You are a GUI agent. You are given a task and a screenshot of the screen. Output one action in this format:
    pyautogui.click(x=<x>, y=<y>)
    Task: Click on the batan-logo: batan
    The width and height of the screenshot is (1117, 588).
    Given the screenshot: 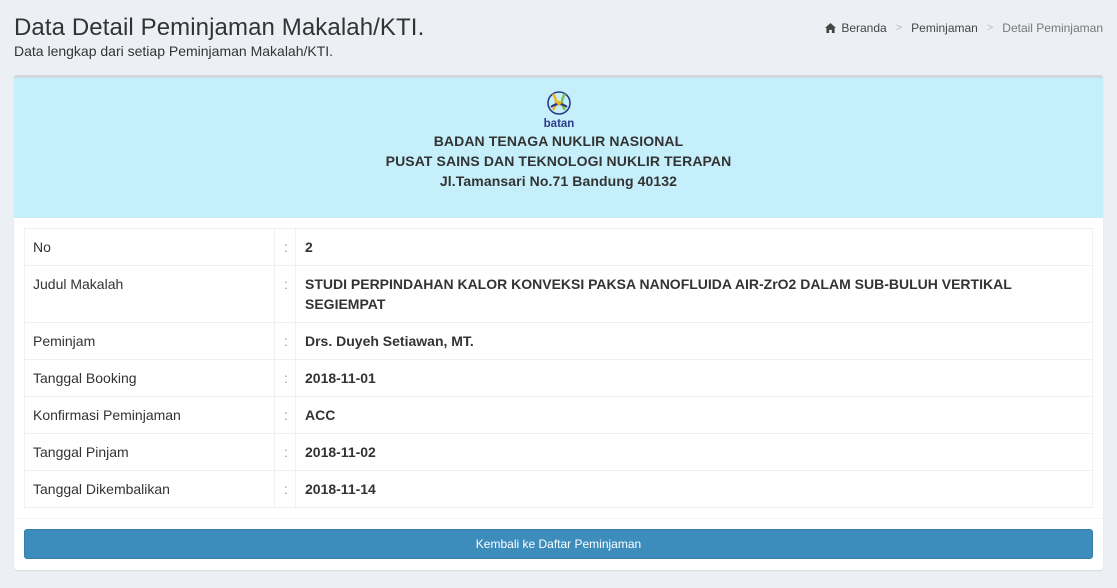 What is the action you would take?
    pyautogui.click(x=558, y=110)
    